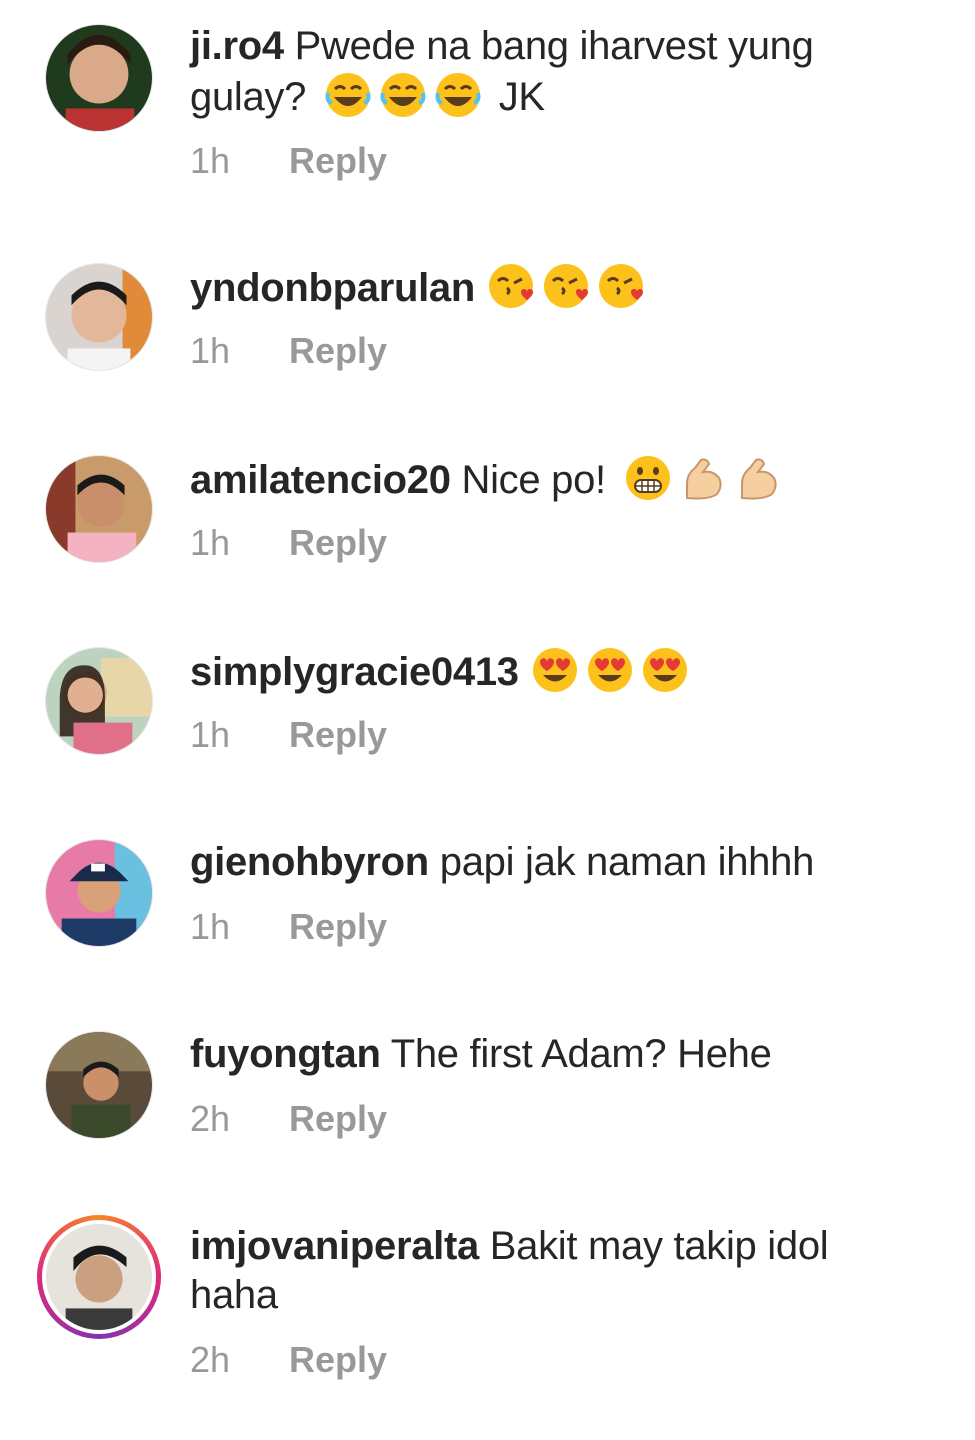 The image size is (975, 1440). What do you see at coordinates (627, 862) in the screenshot?
I see `comment-text: papi jak naman ihhhh` at bounding box center [627, 862].